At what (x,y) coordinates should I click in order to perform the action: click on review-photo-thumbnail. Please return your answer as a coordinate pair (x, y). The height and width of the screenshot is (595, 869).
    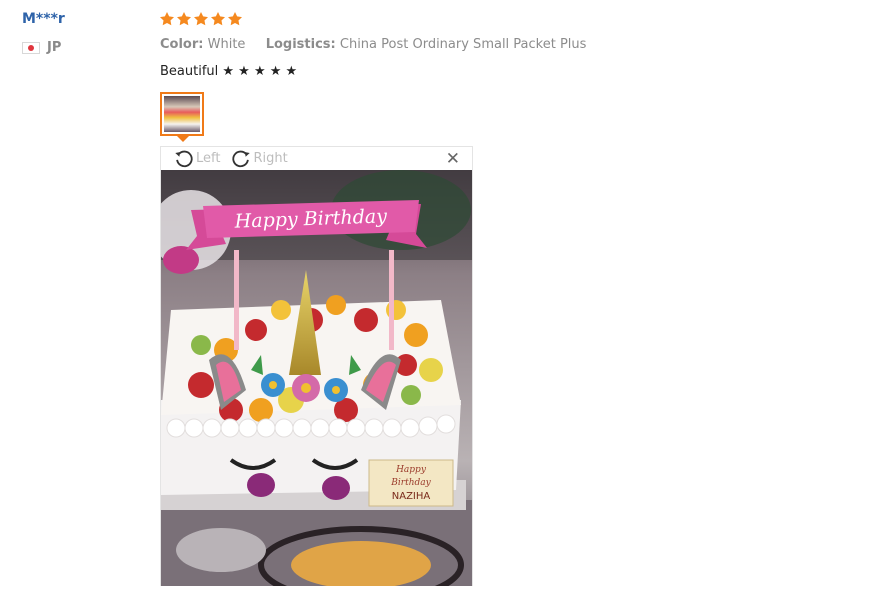
    Looking at the image, I should click on (182, 114).